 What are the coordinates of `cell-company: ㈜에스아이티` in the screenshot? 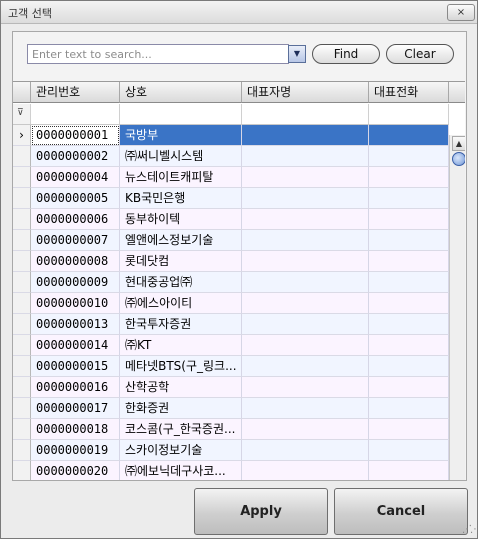 It's located at (181, 303).